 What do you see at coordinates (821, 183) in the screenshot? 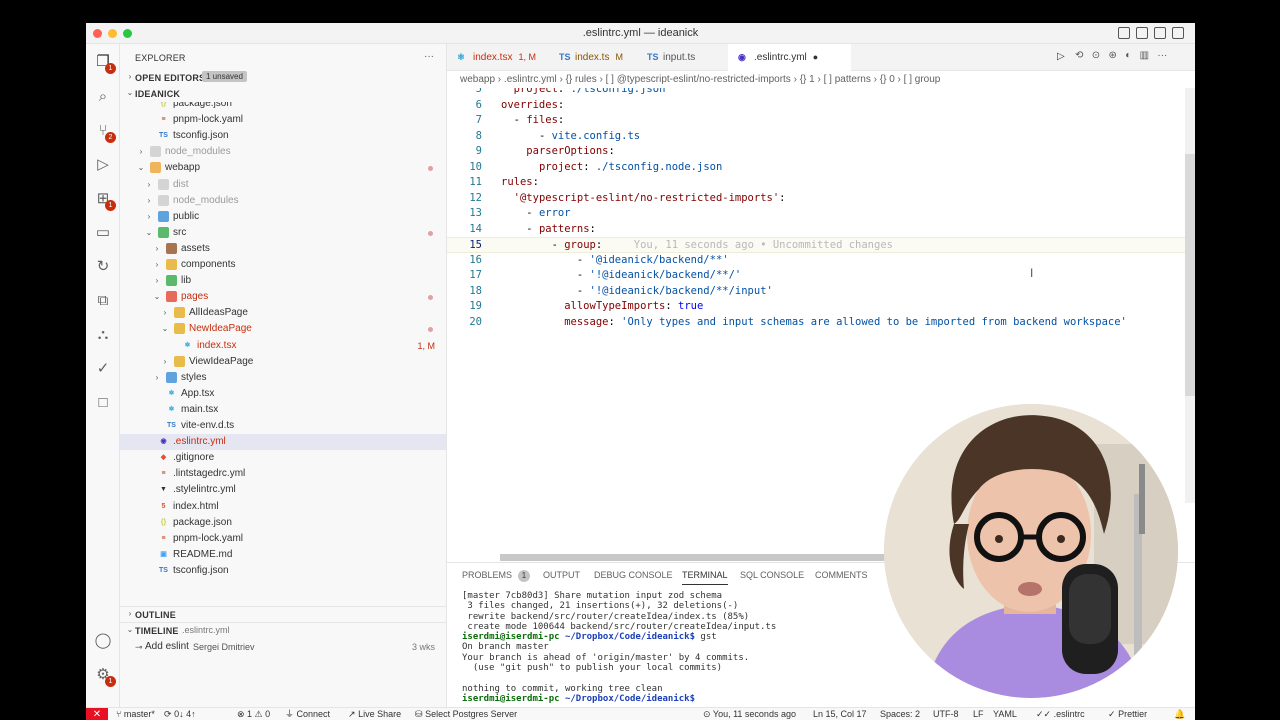
I see `code-line: 11 rules:` at bounding box center [821, 183].